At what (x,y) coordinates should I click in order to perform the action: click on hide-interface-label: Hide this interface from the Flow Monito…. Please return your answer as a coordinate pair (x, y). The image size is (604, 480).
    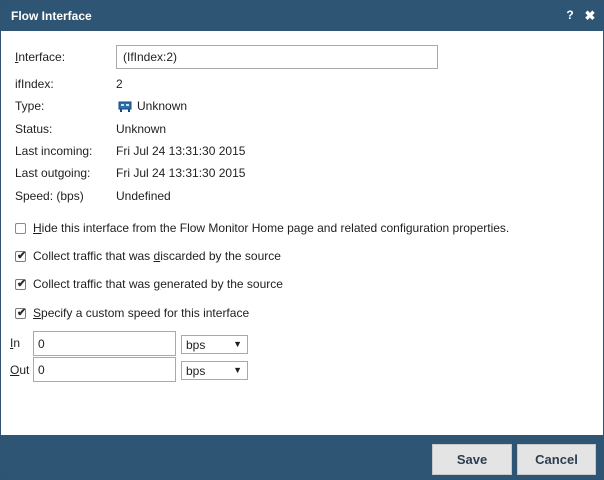
    Looking at the image, I should click on (271, 228).